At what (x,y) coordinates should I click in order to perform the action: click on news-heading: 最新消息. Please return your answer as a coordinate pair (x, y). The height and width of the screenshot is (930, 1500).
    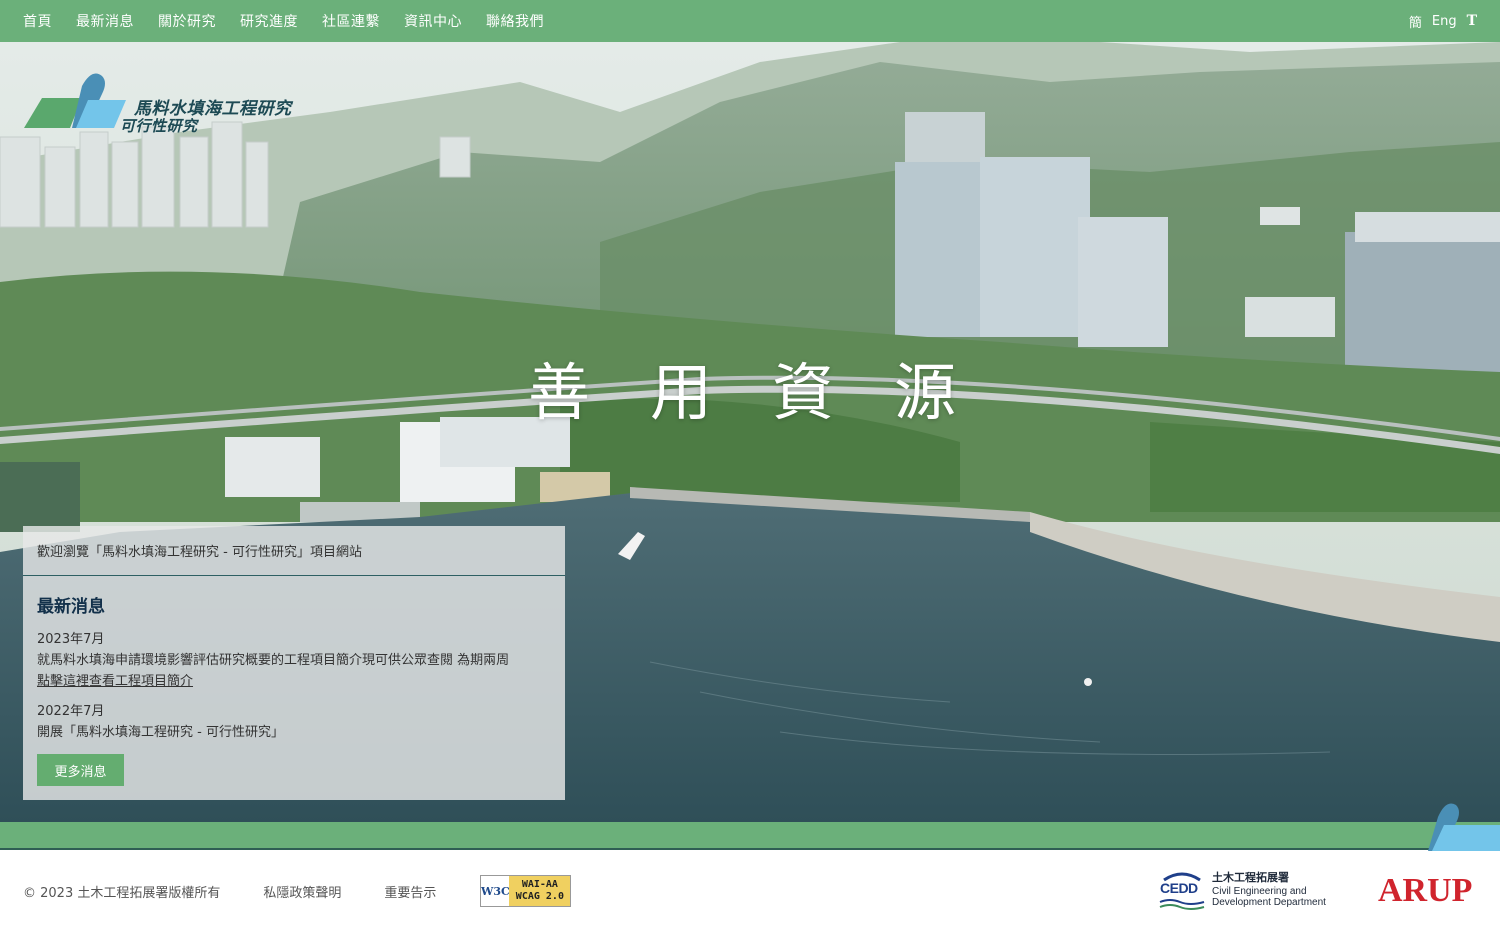
    Looking at the image, I should click on (71, 607).